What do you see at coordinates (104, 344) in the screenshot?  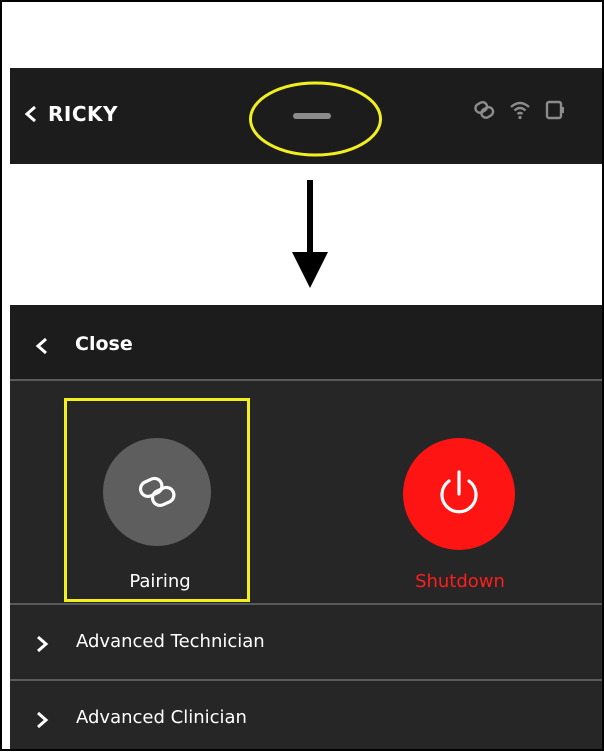 I see `close-label: Close` at bounding box center [104, 344].